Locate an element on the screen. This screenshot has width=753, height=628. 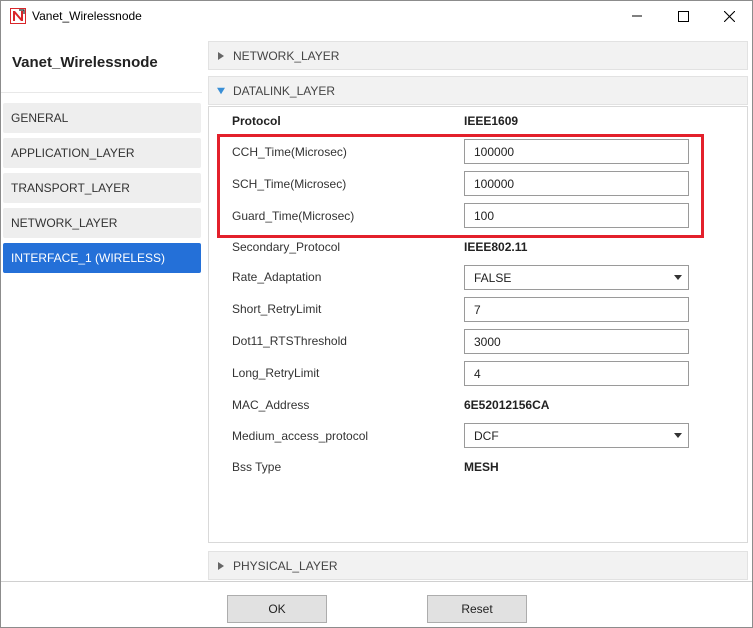
window-title: Vanet_Wirelessnode is located at coordinates (87, 16).